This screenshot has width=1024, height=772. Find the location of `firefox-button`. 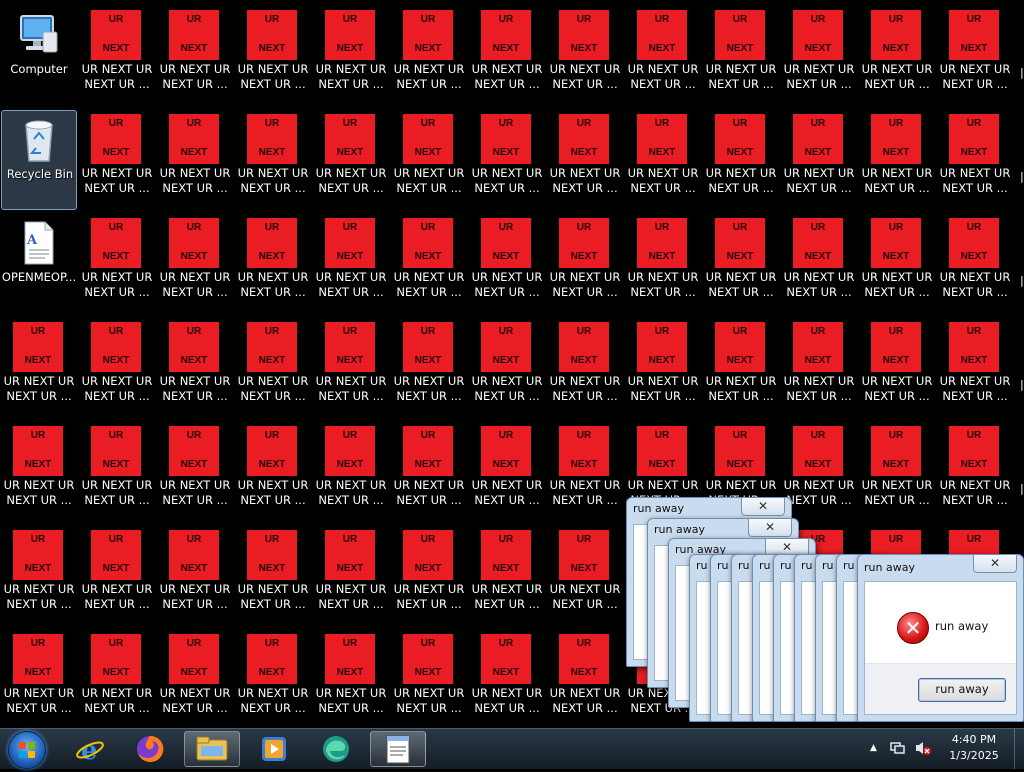

firefox-button is located at coordinates (150, 749).